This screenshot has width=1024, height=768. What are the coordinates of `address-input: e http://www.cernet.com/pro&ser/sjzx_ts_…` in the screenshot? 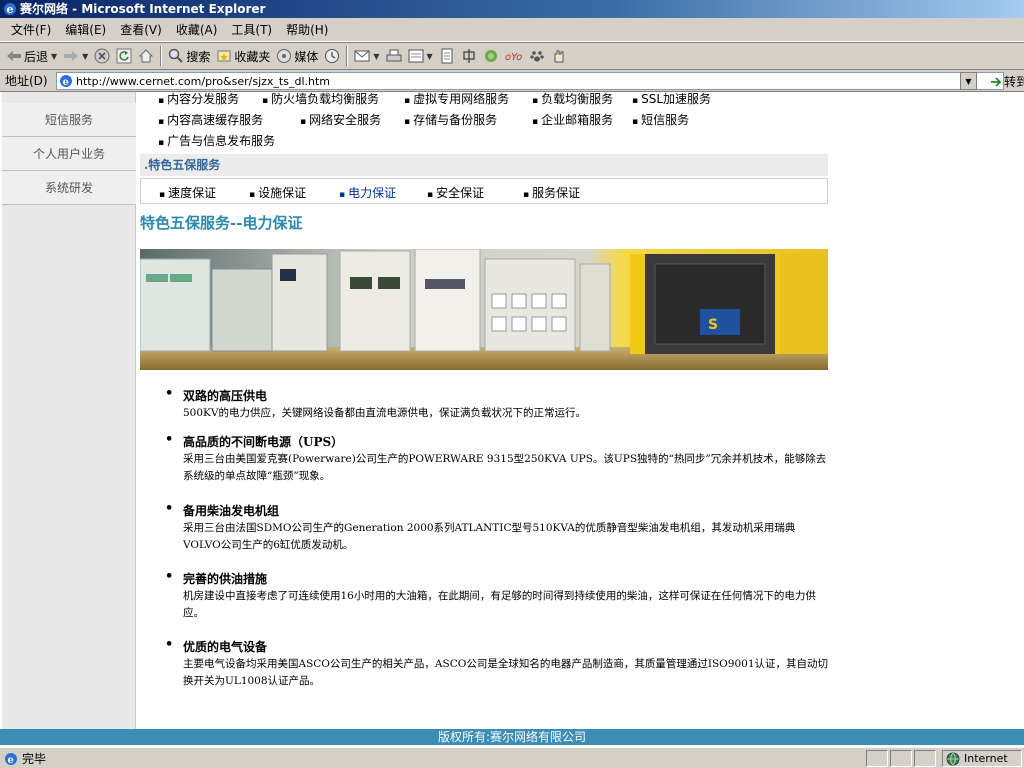 It's located at (530, 81).